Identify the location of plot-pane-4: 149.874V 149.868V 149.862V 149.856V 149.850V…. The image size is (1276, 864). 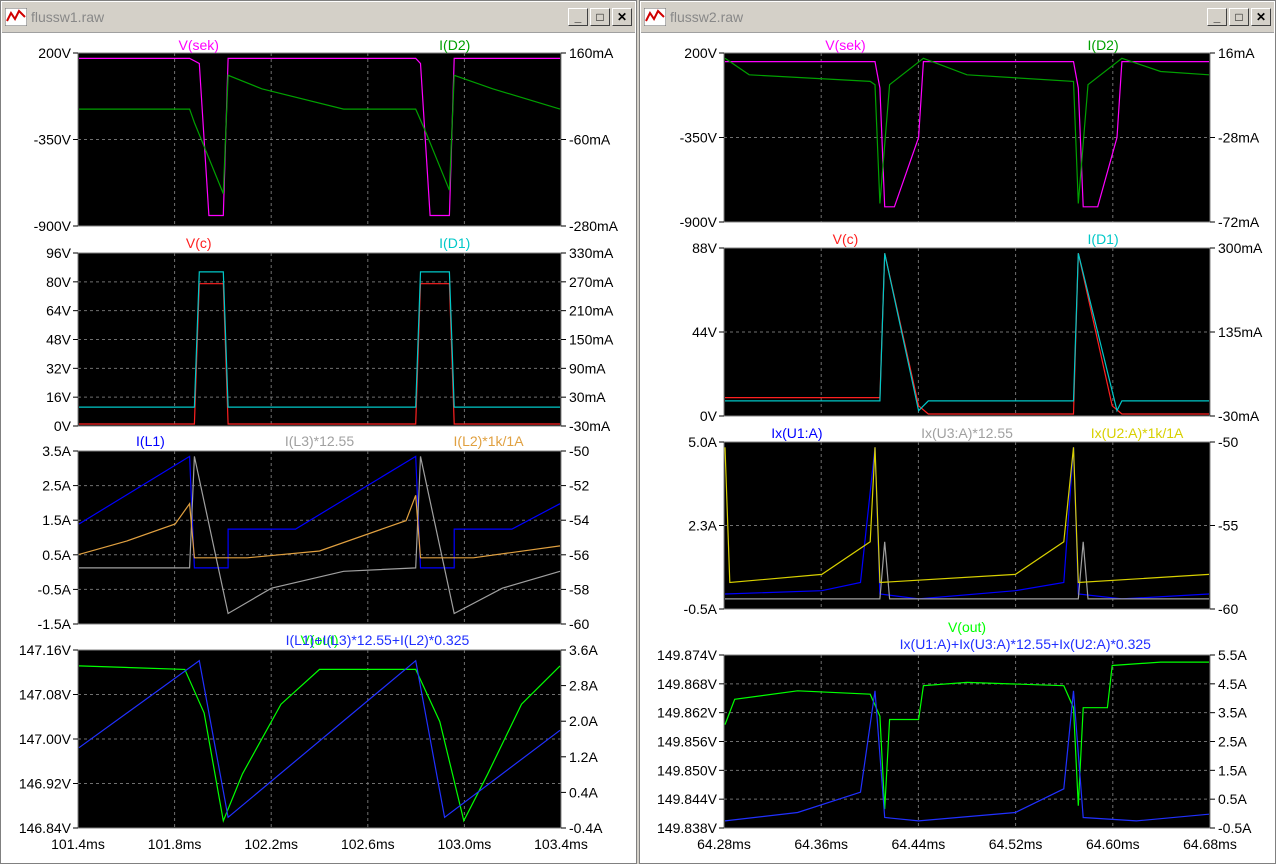
(954, 727).